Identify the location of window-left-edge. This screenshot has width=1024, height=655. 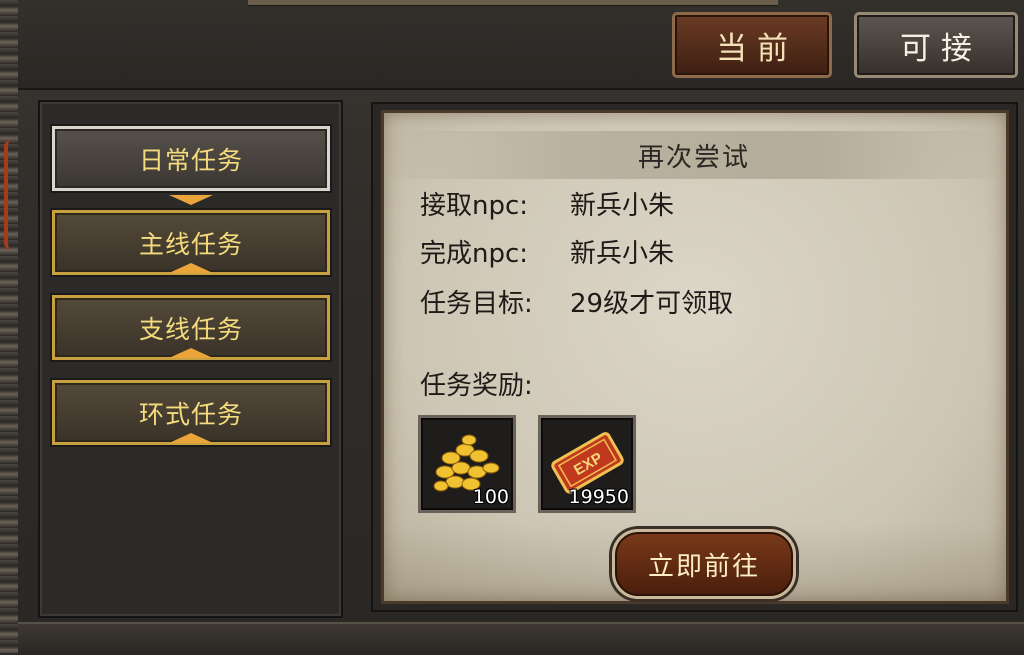
(9, 326).